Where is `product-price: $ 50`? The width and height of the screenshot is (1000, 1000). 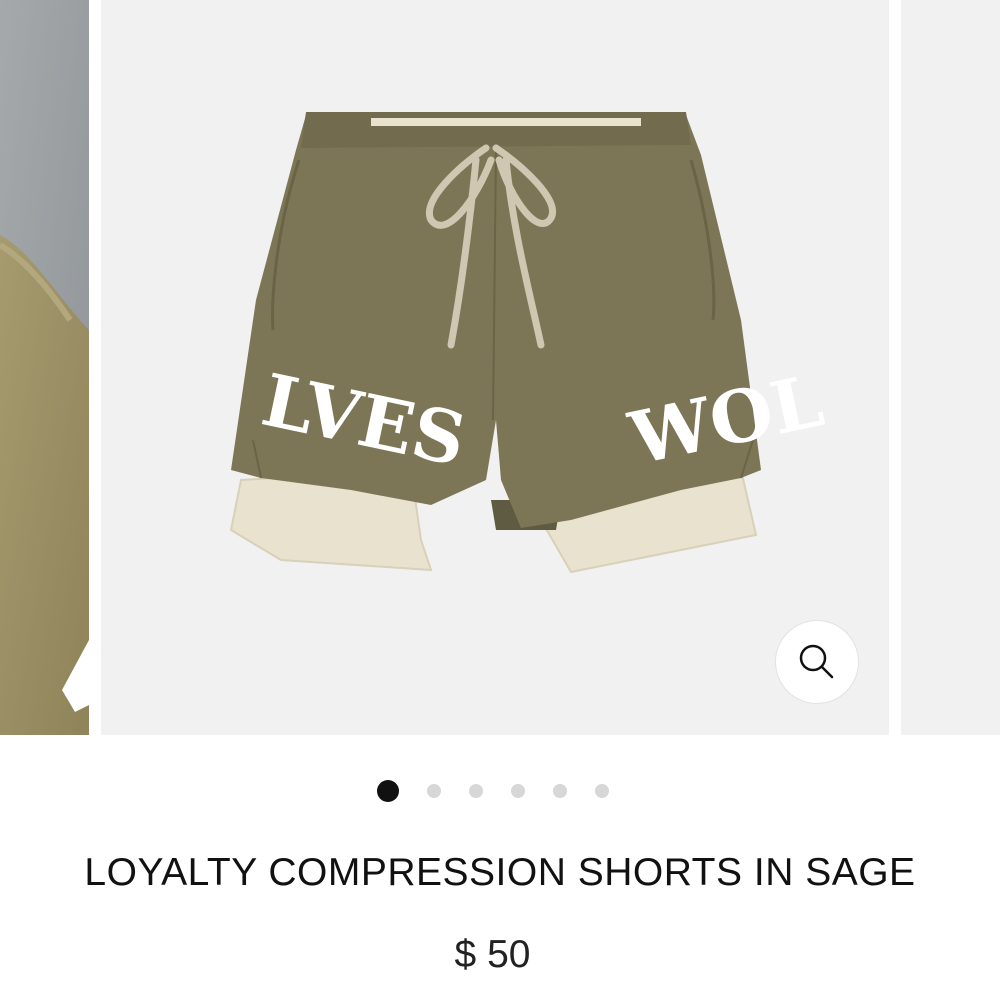 product-price: $ 50 is located at coordinates (492, 954).